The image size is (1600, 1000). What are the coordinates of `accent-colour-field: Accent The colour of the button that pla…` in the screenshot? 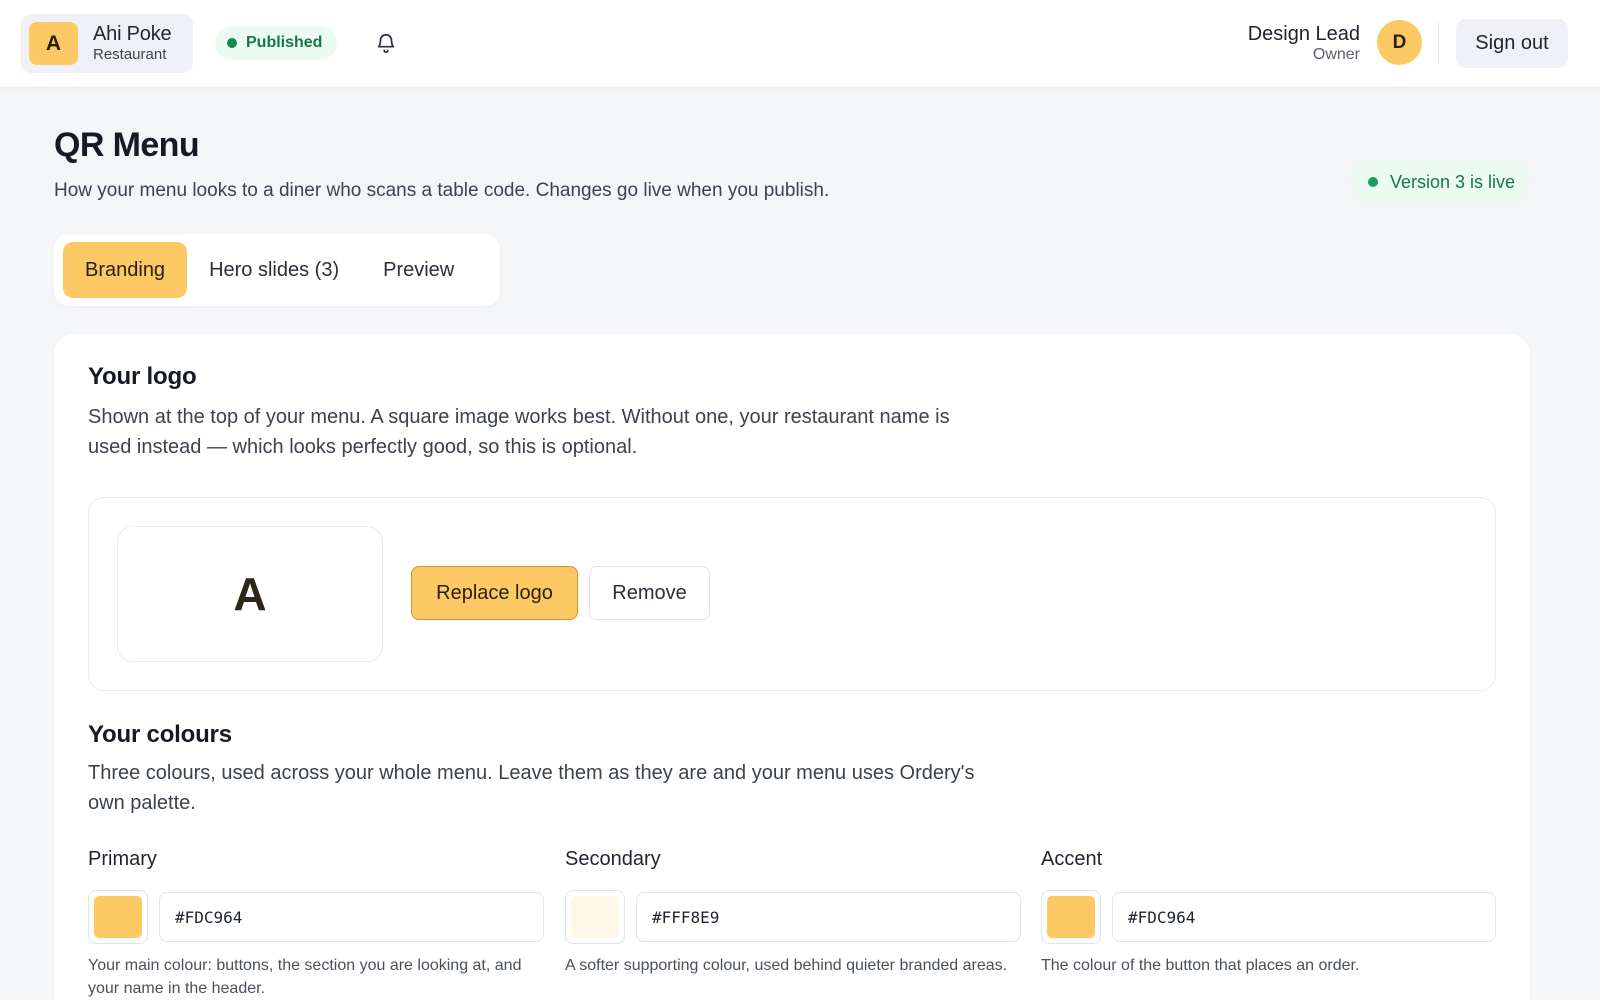 It's located at (1268, 912).